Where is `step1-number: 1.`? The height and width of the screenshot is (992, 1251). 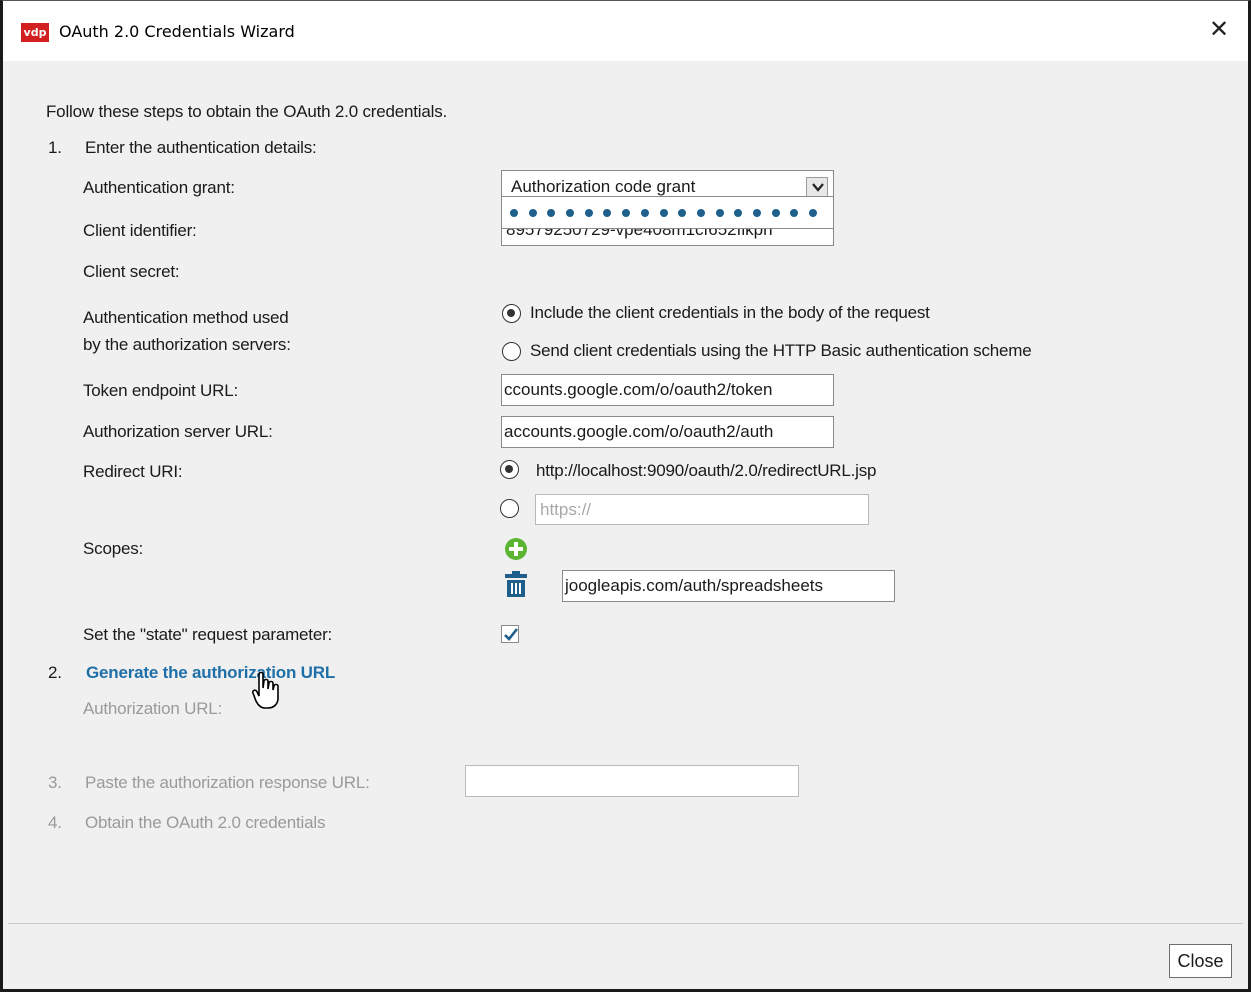
step1-number: 1. is located at coordinates (55, 147).